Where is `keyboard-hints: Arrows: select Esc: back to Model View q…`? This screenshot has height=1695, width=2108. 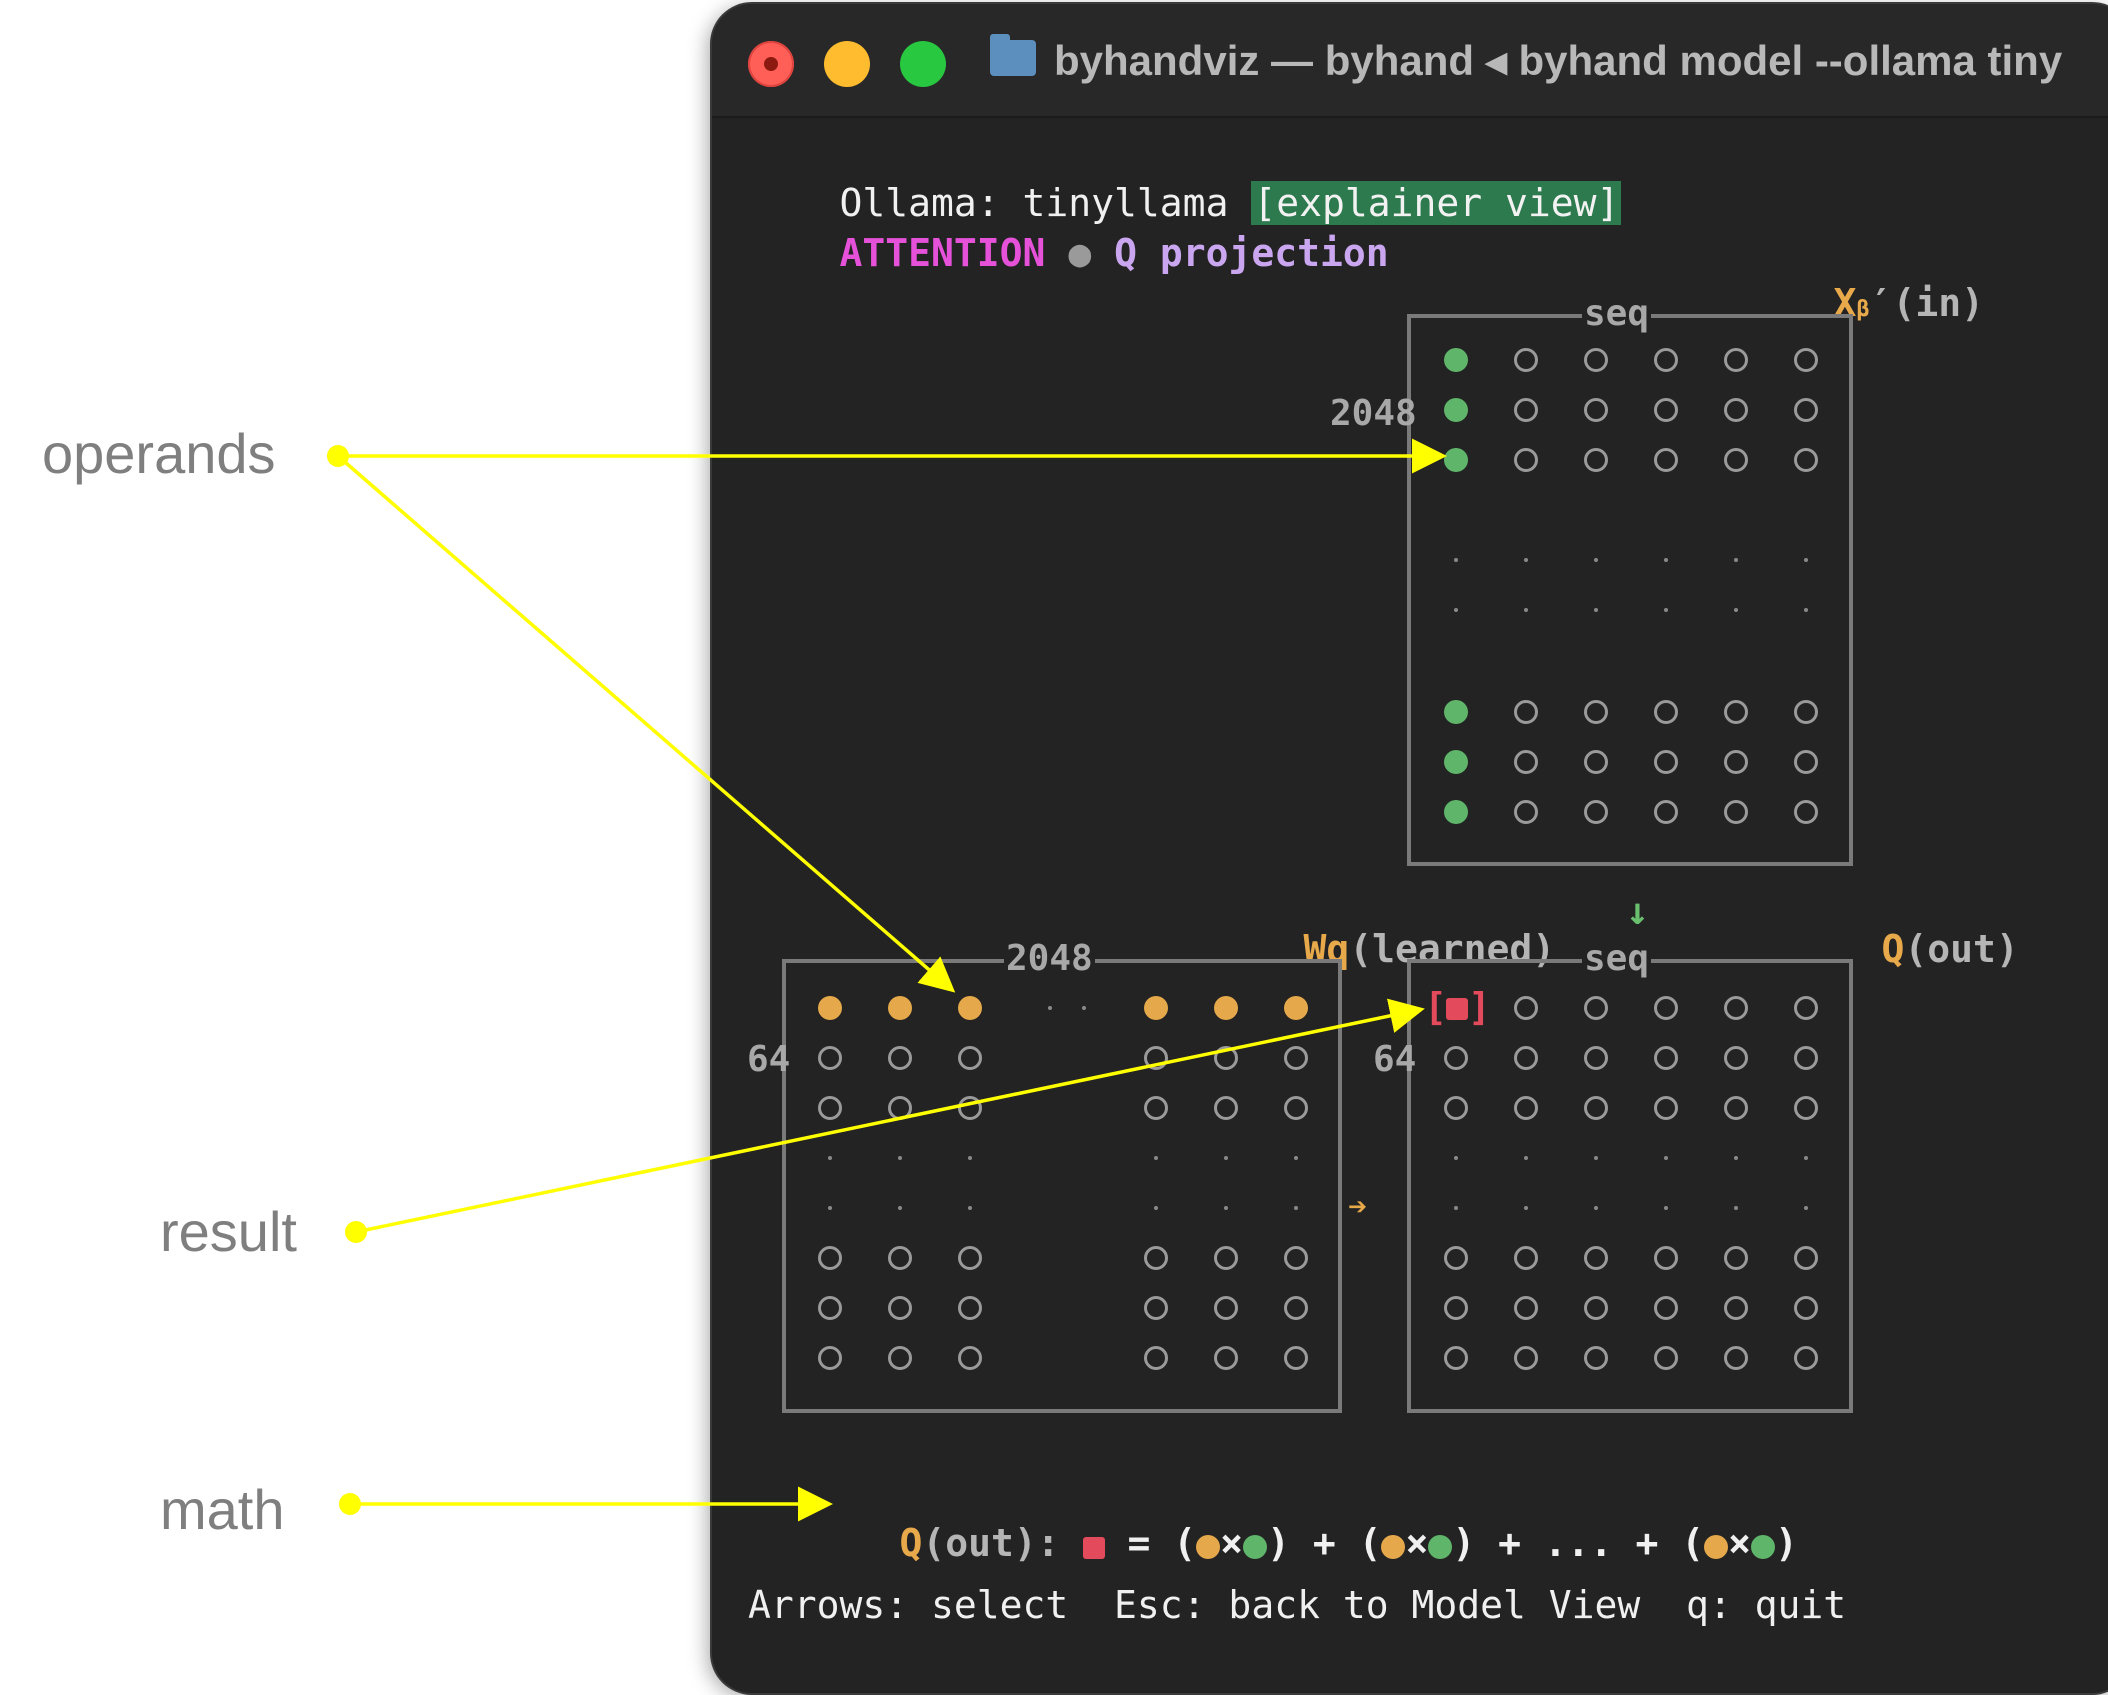
keyboard-hints: Arrows: select Esc: back to Model View q… is located at coordinates (1297, 1605).